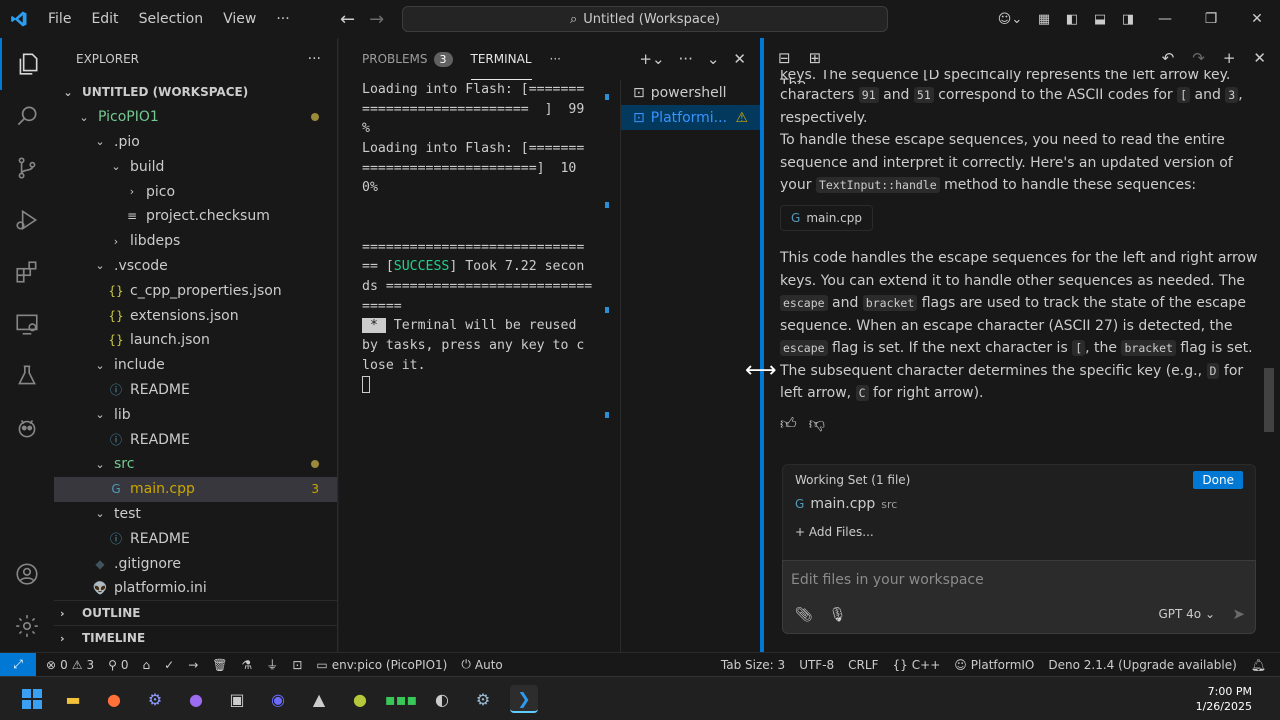  I want to click on ports-status: ⚲ 0, so click(118, 665).